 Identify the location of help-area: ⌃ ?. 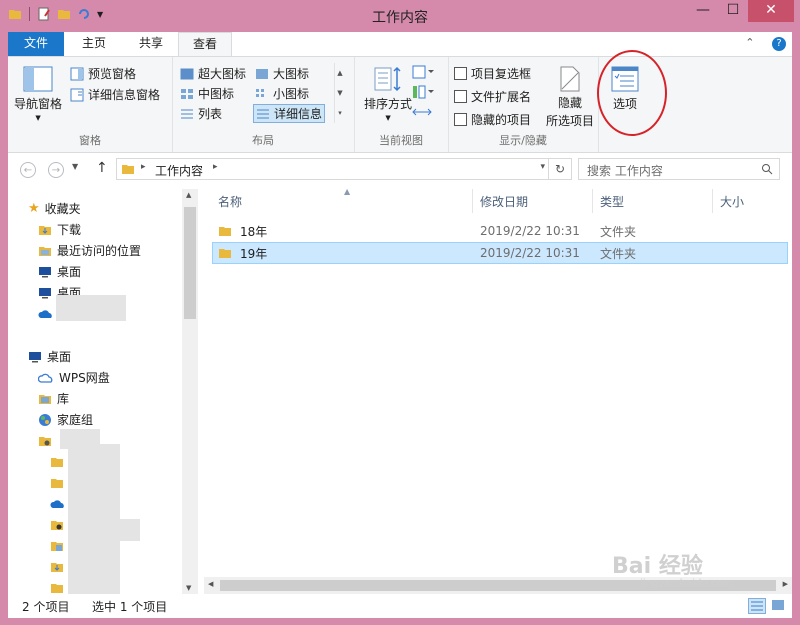
(765, 43).